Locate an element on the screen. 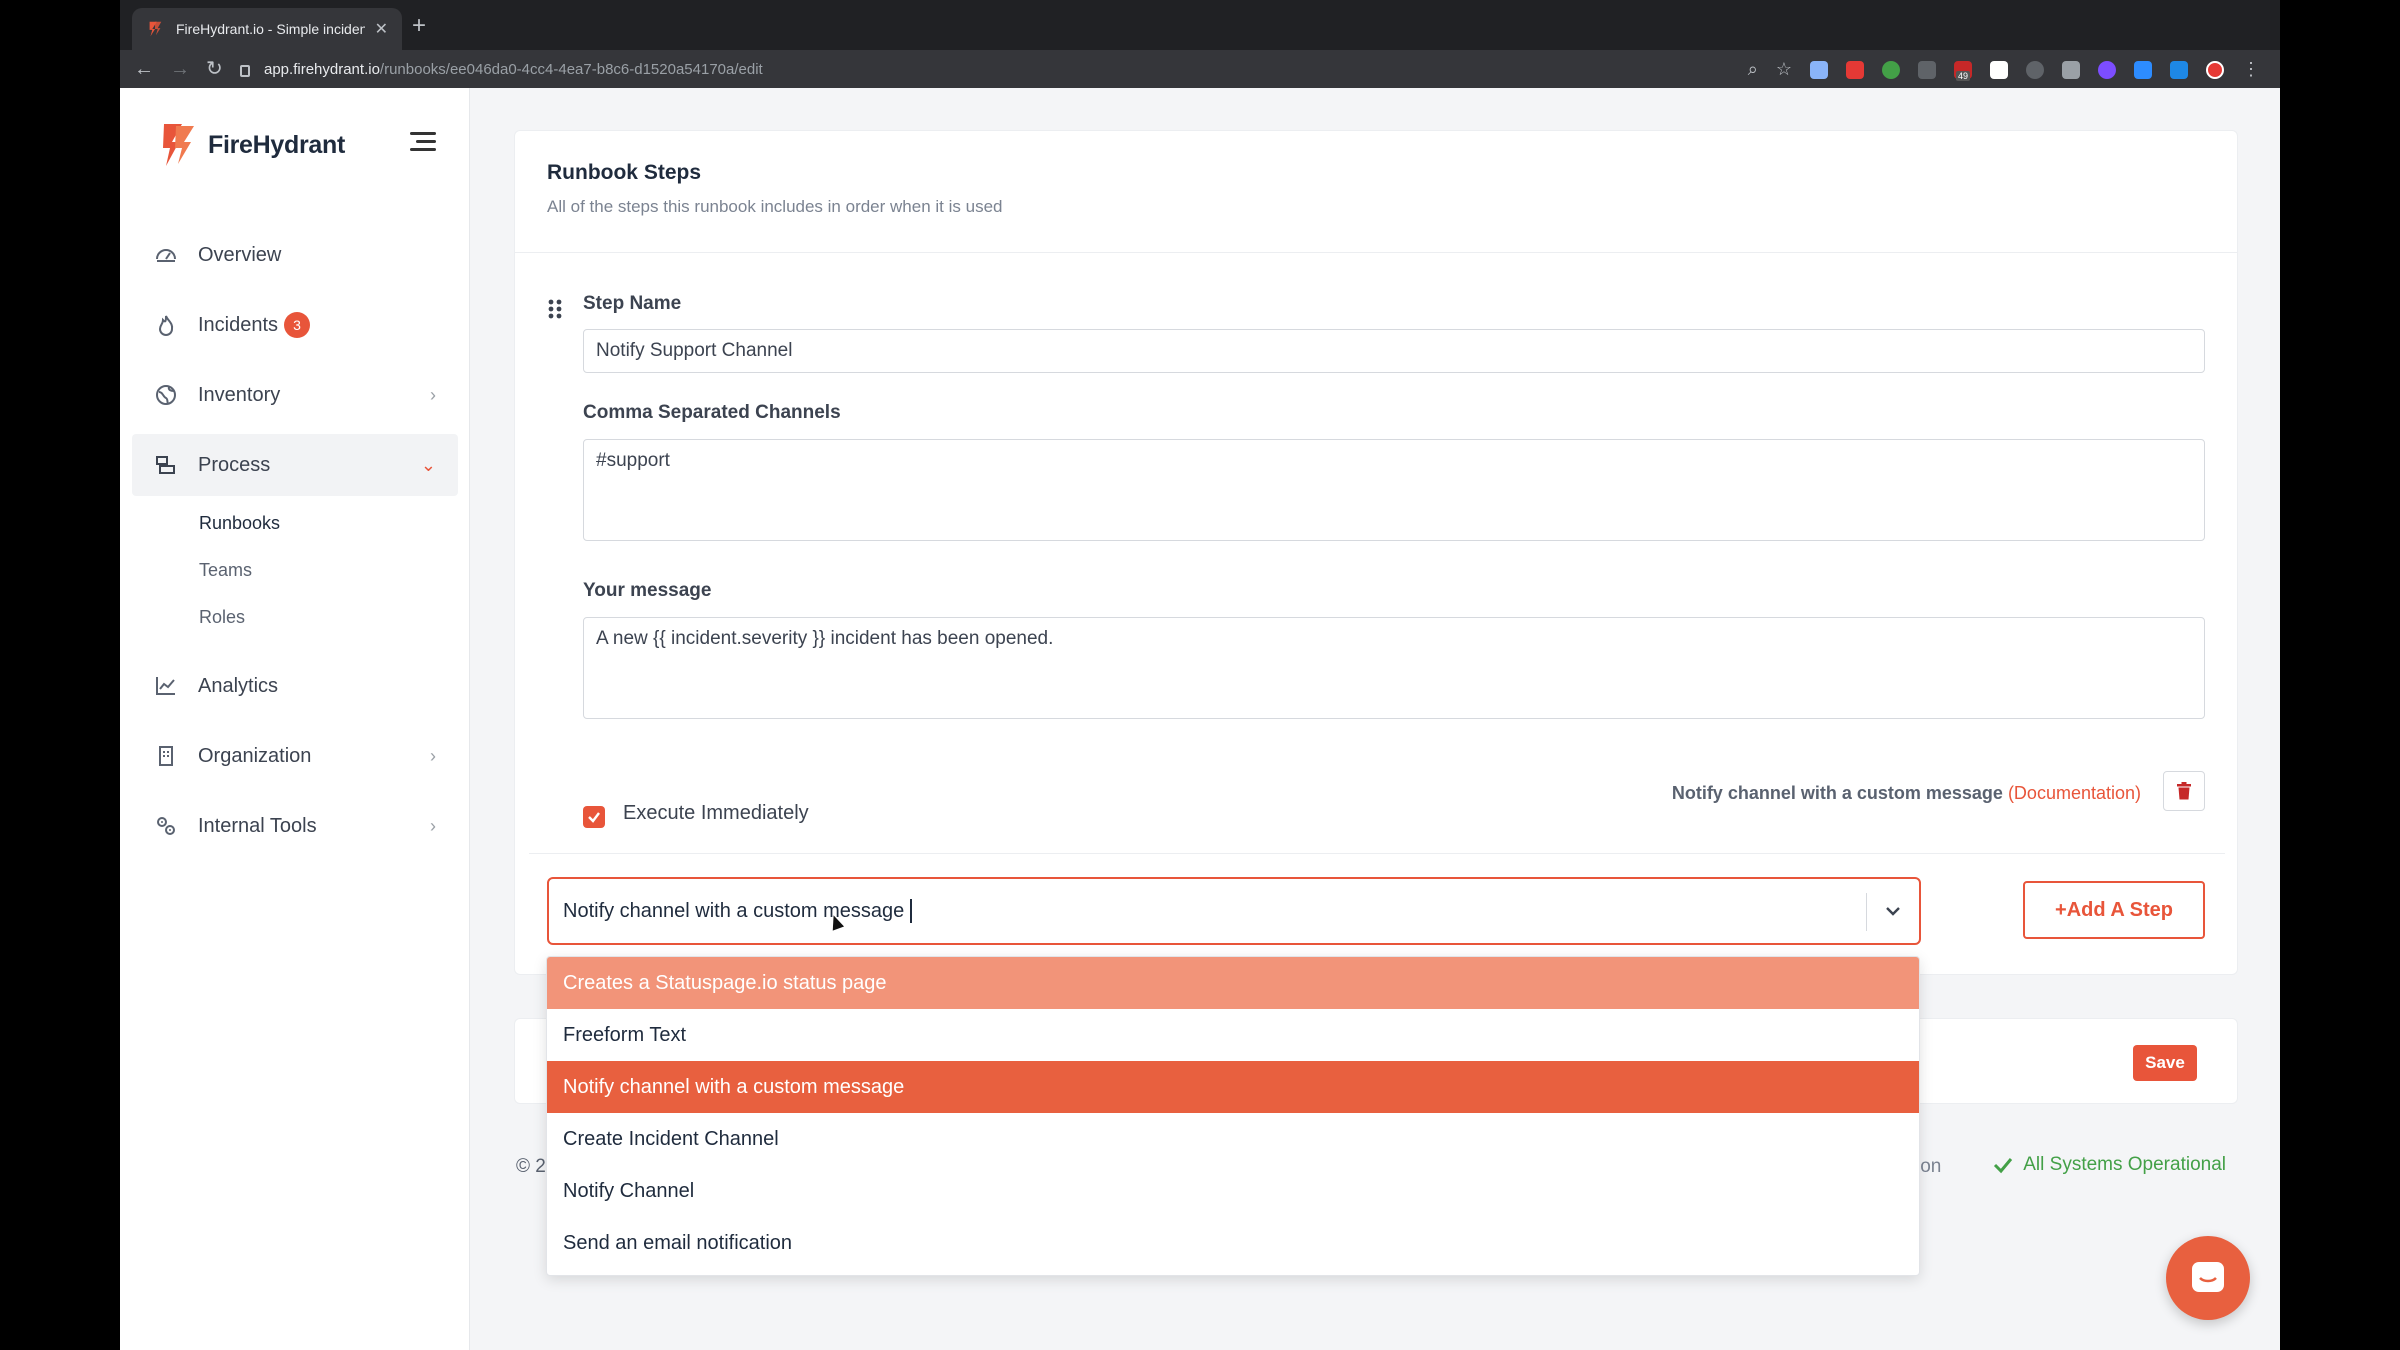 The width and height of the screenshot is (2400, 1350). new-tab-button: + is located at coordinates (419, 26).